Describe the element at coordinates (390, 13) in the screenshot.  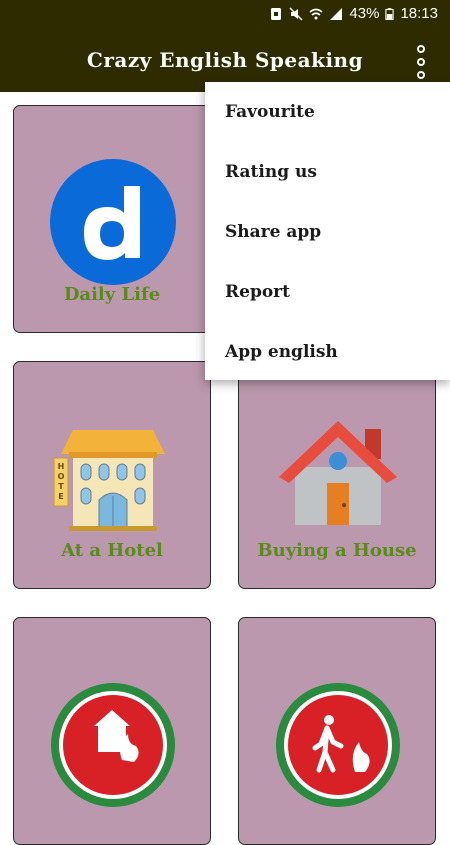
I see `battery-icon` at that location.